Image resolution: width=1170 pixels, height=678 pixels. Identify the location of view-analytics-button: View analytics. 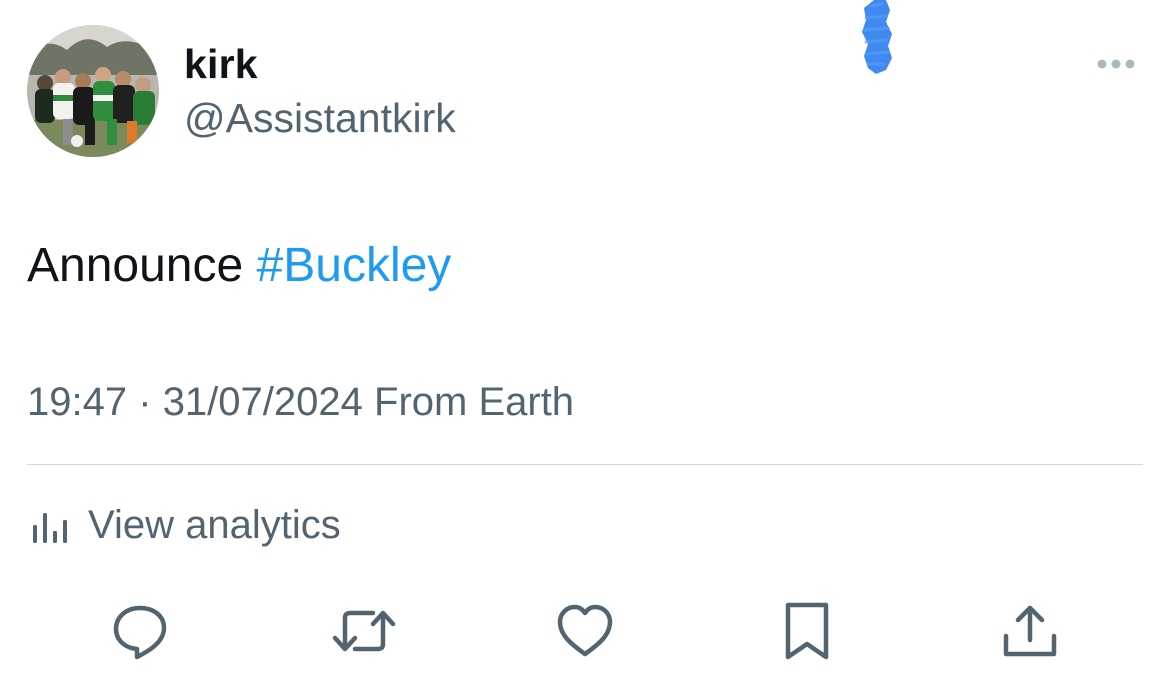
(185, 525).